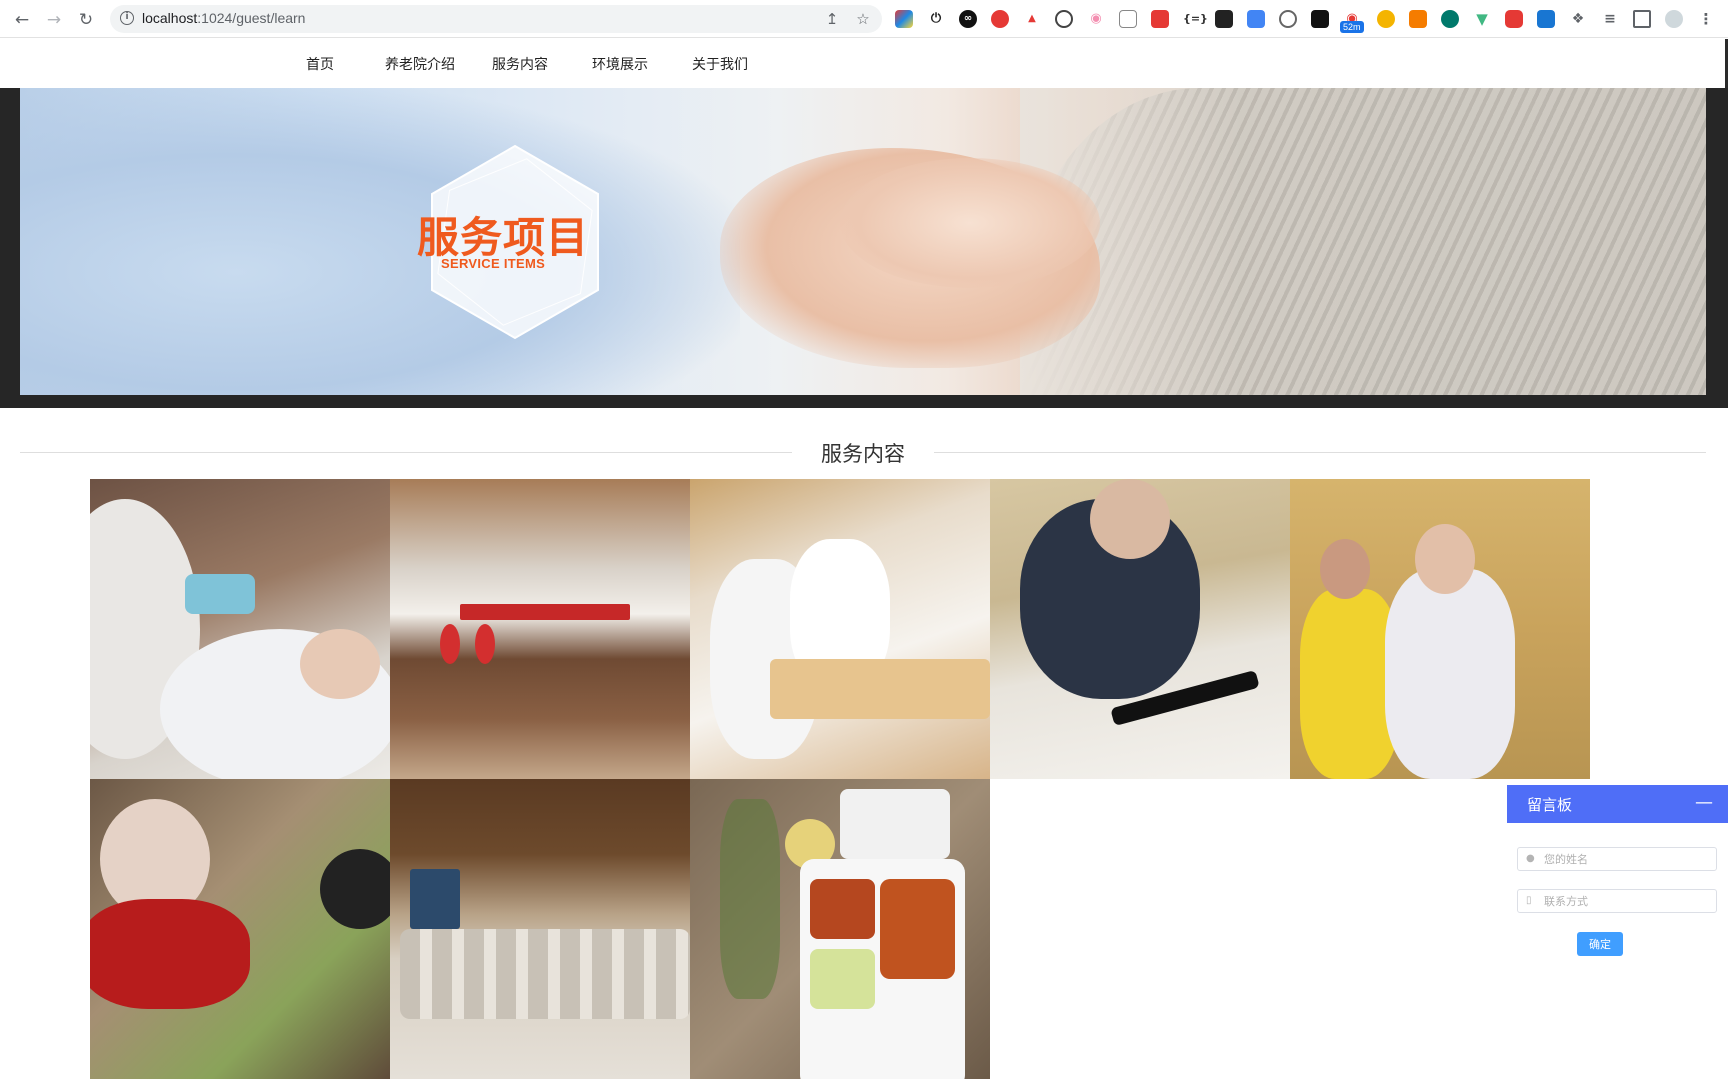  Describe the element at coordinates (840, 629) in the screenshot. I see `doctor-with-elder-photo` at that location.